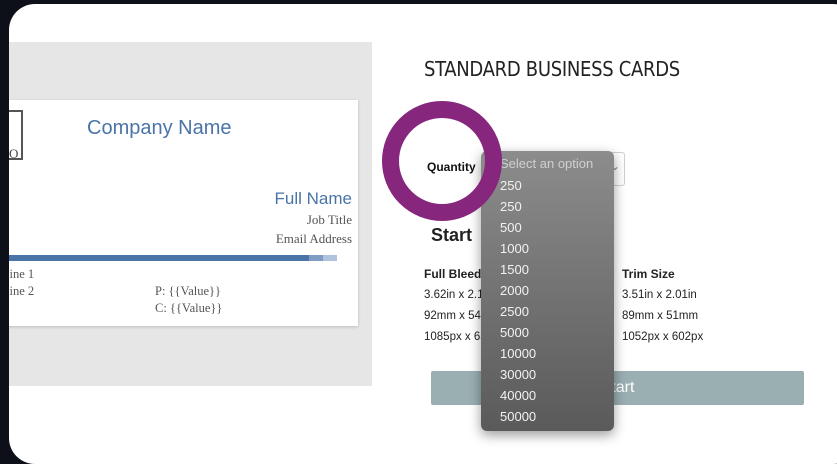 The width and height of the screenshot is (837, 464). I want to click on quantity-option: 1500, so click(514, 270).